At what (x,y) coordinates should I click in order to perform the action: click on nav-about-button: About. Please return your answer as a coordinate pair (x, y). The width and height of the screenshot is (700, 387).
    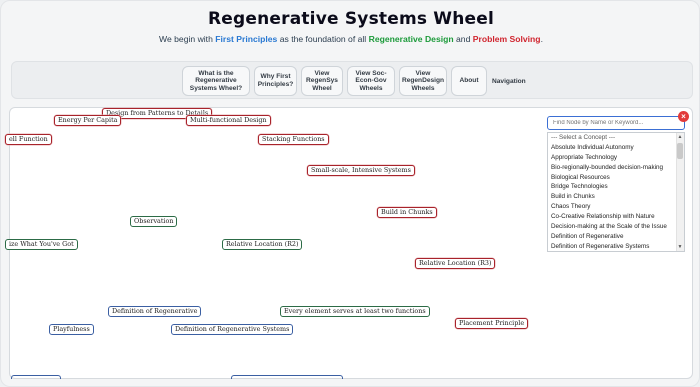
    Looking at the image, I should click on (469, 81).